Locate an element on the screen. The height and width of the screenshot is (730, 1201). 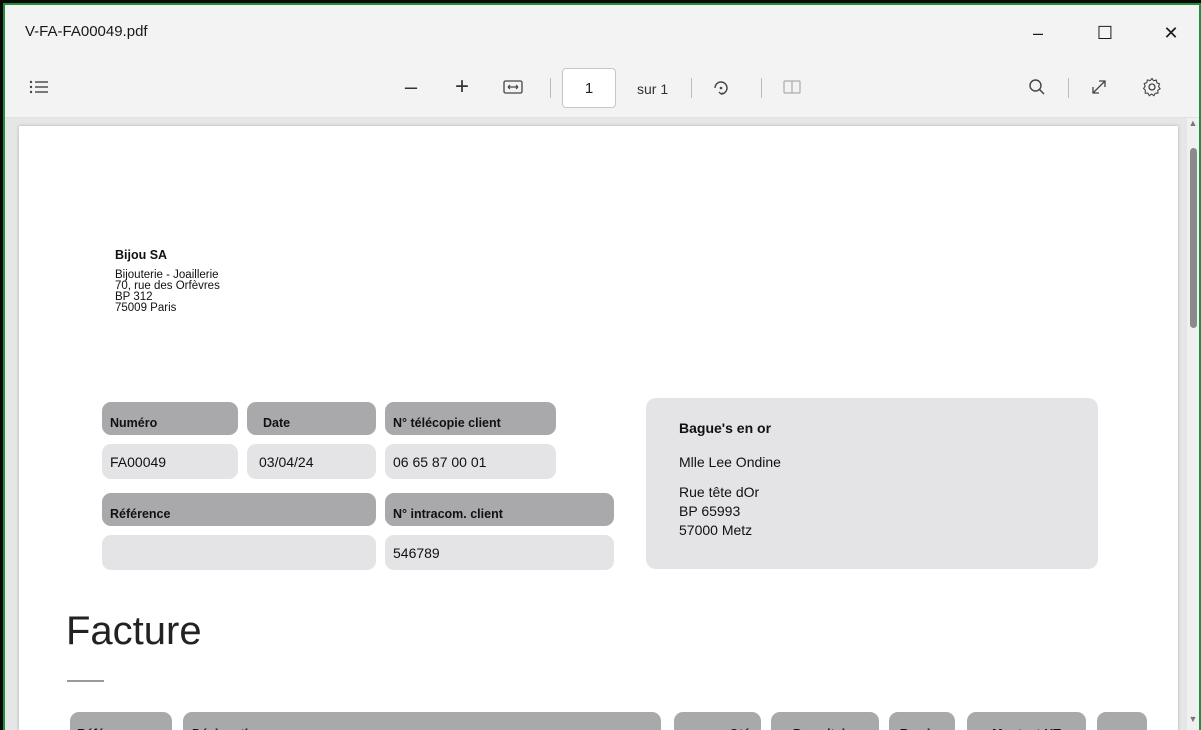
reference-label: Référence is located at coordinates (239, 509).